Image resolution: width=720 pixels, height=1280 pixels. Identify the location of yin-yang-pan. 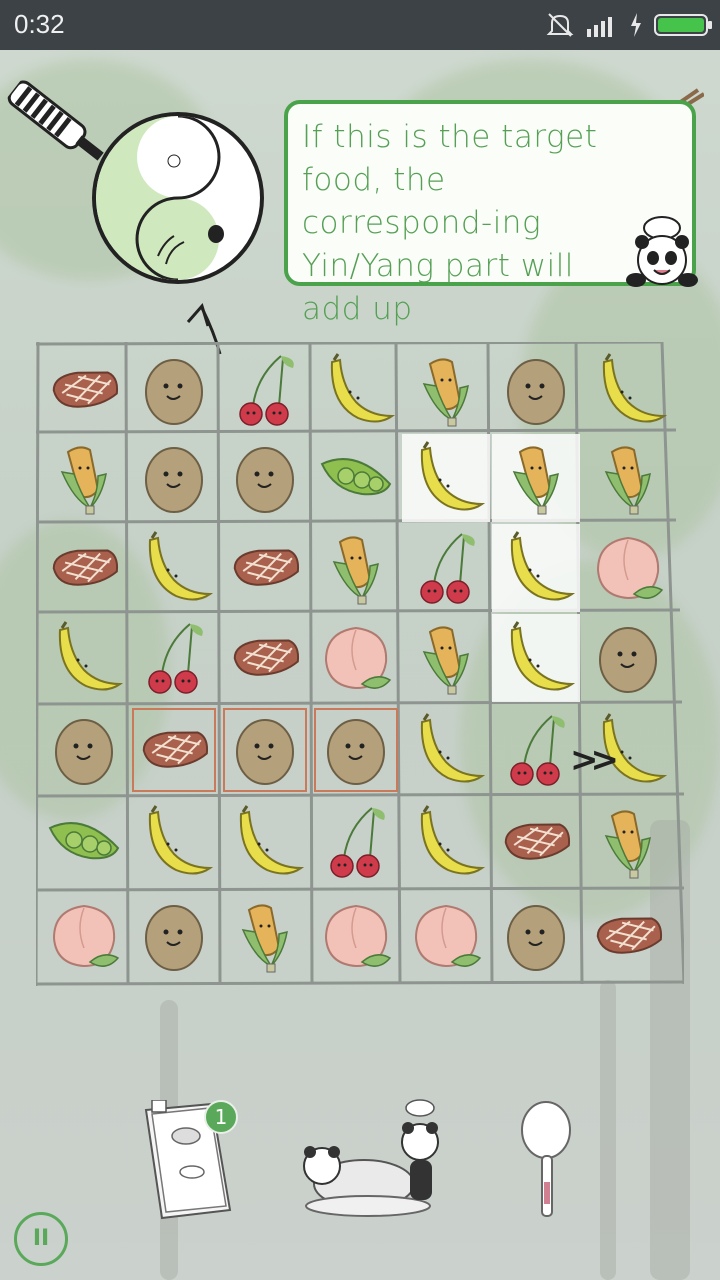
(178, 198).